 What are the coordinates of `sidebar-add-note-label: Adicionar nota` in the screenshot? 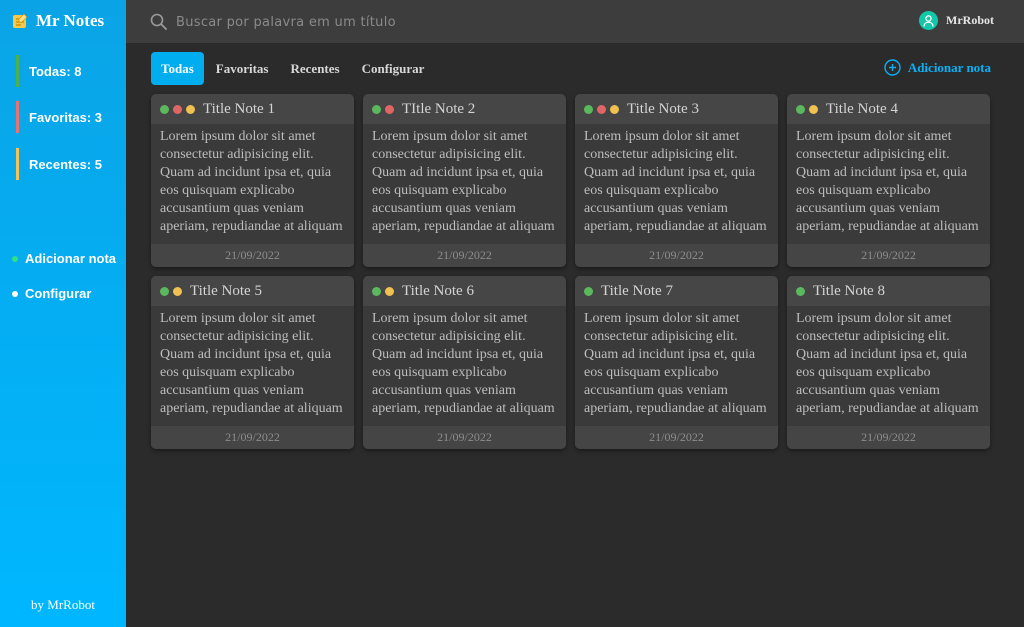 It's located at (71, 258).